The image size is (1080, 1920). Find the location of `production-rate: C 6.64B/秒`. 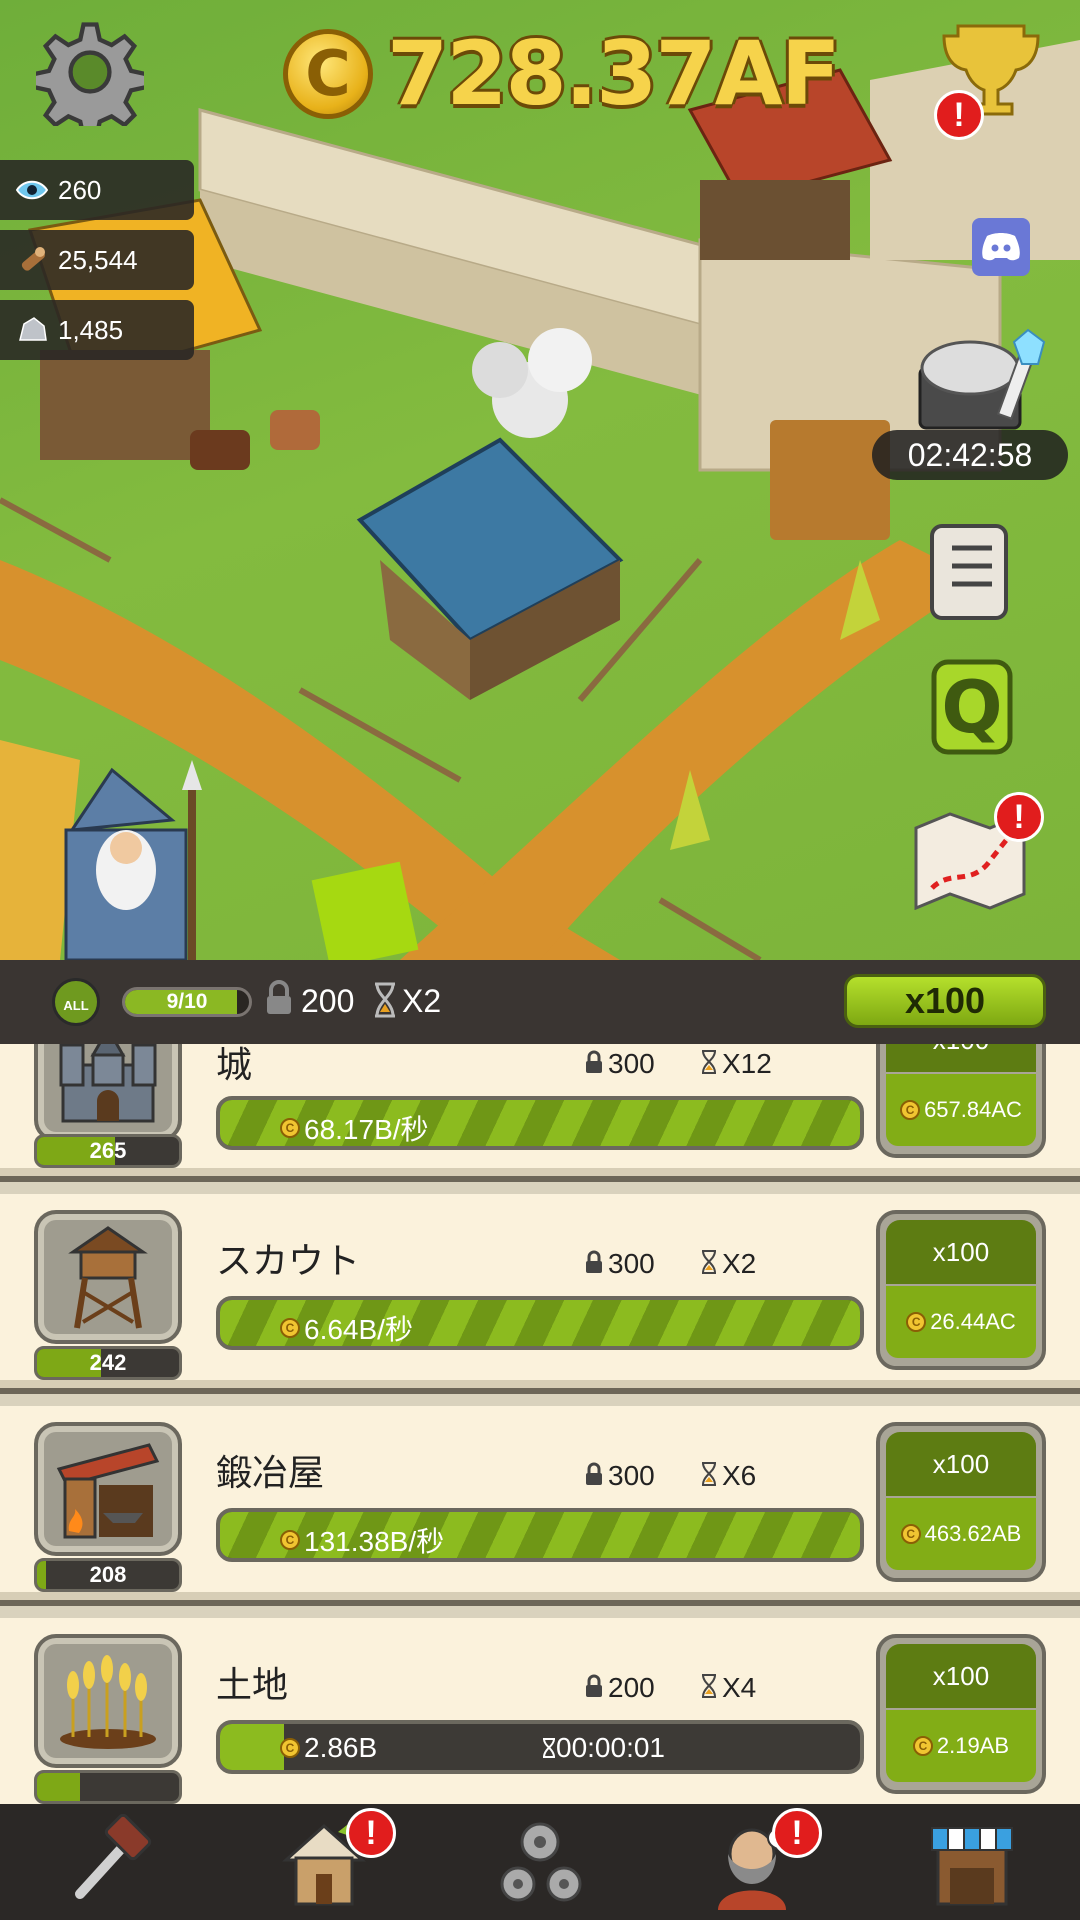

production-rate: C 6.64B/秒 is located at coordinates (346, 1327).